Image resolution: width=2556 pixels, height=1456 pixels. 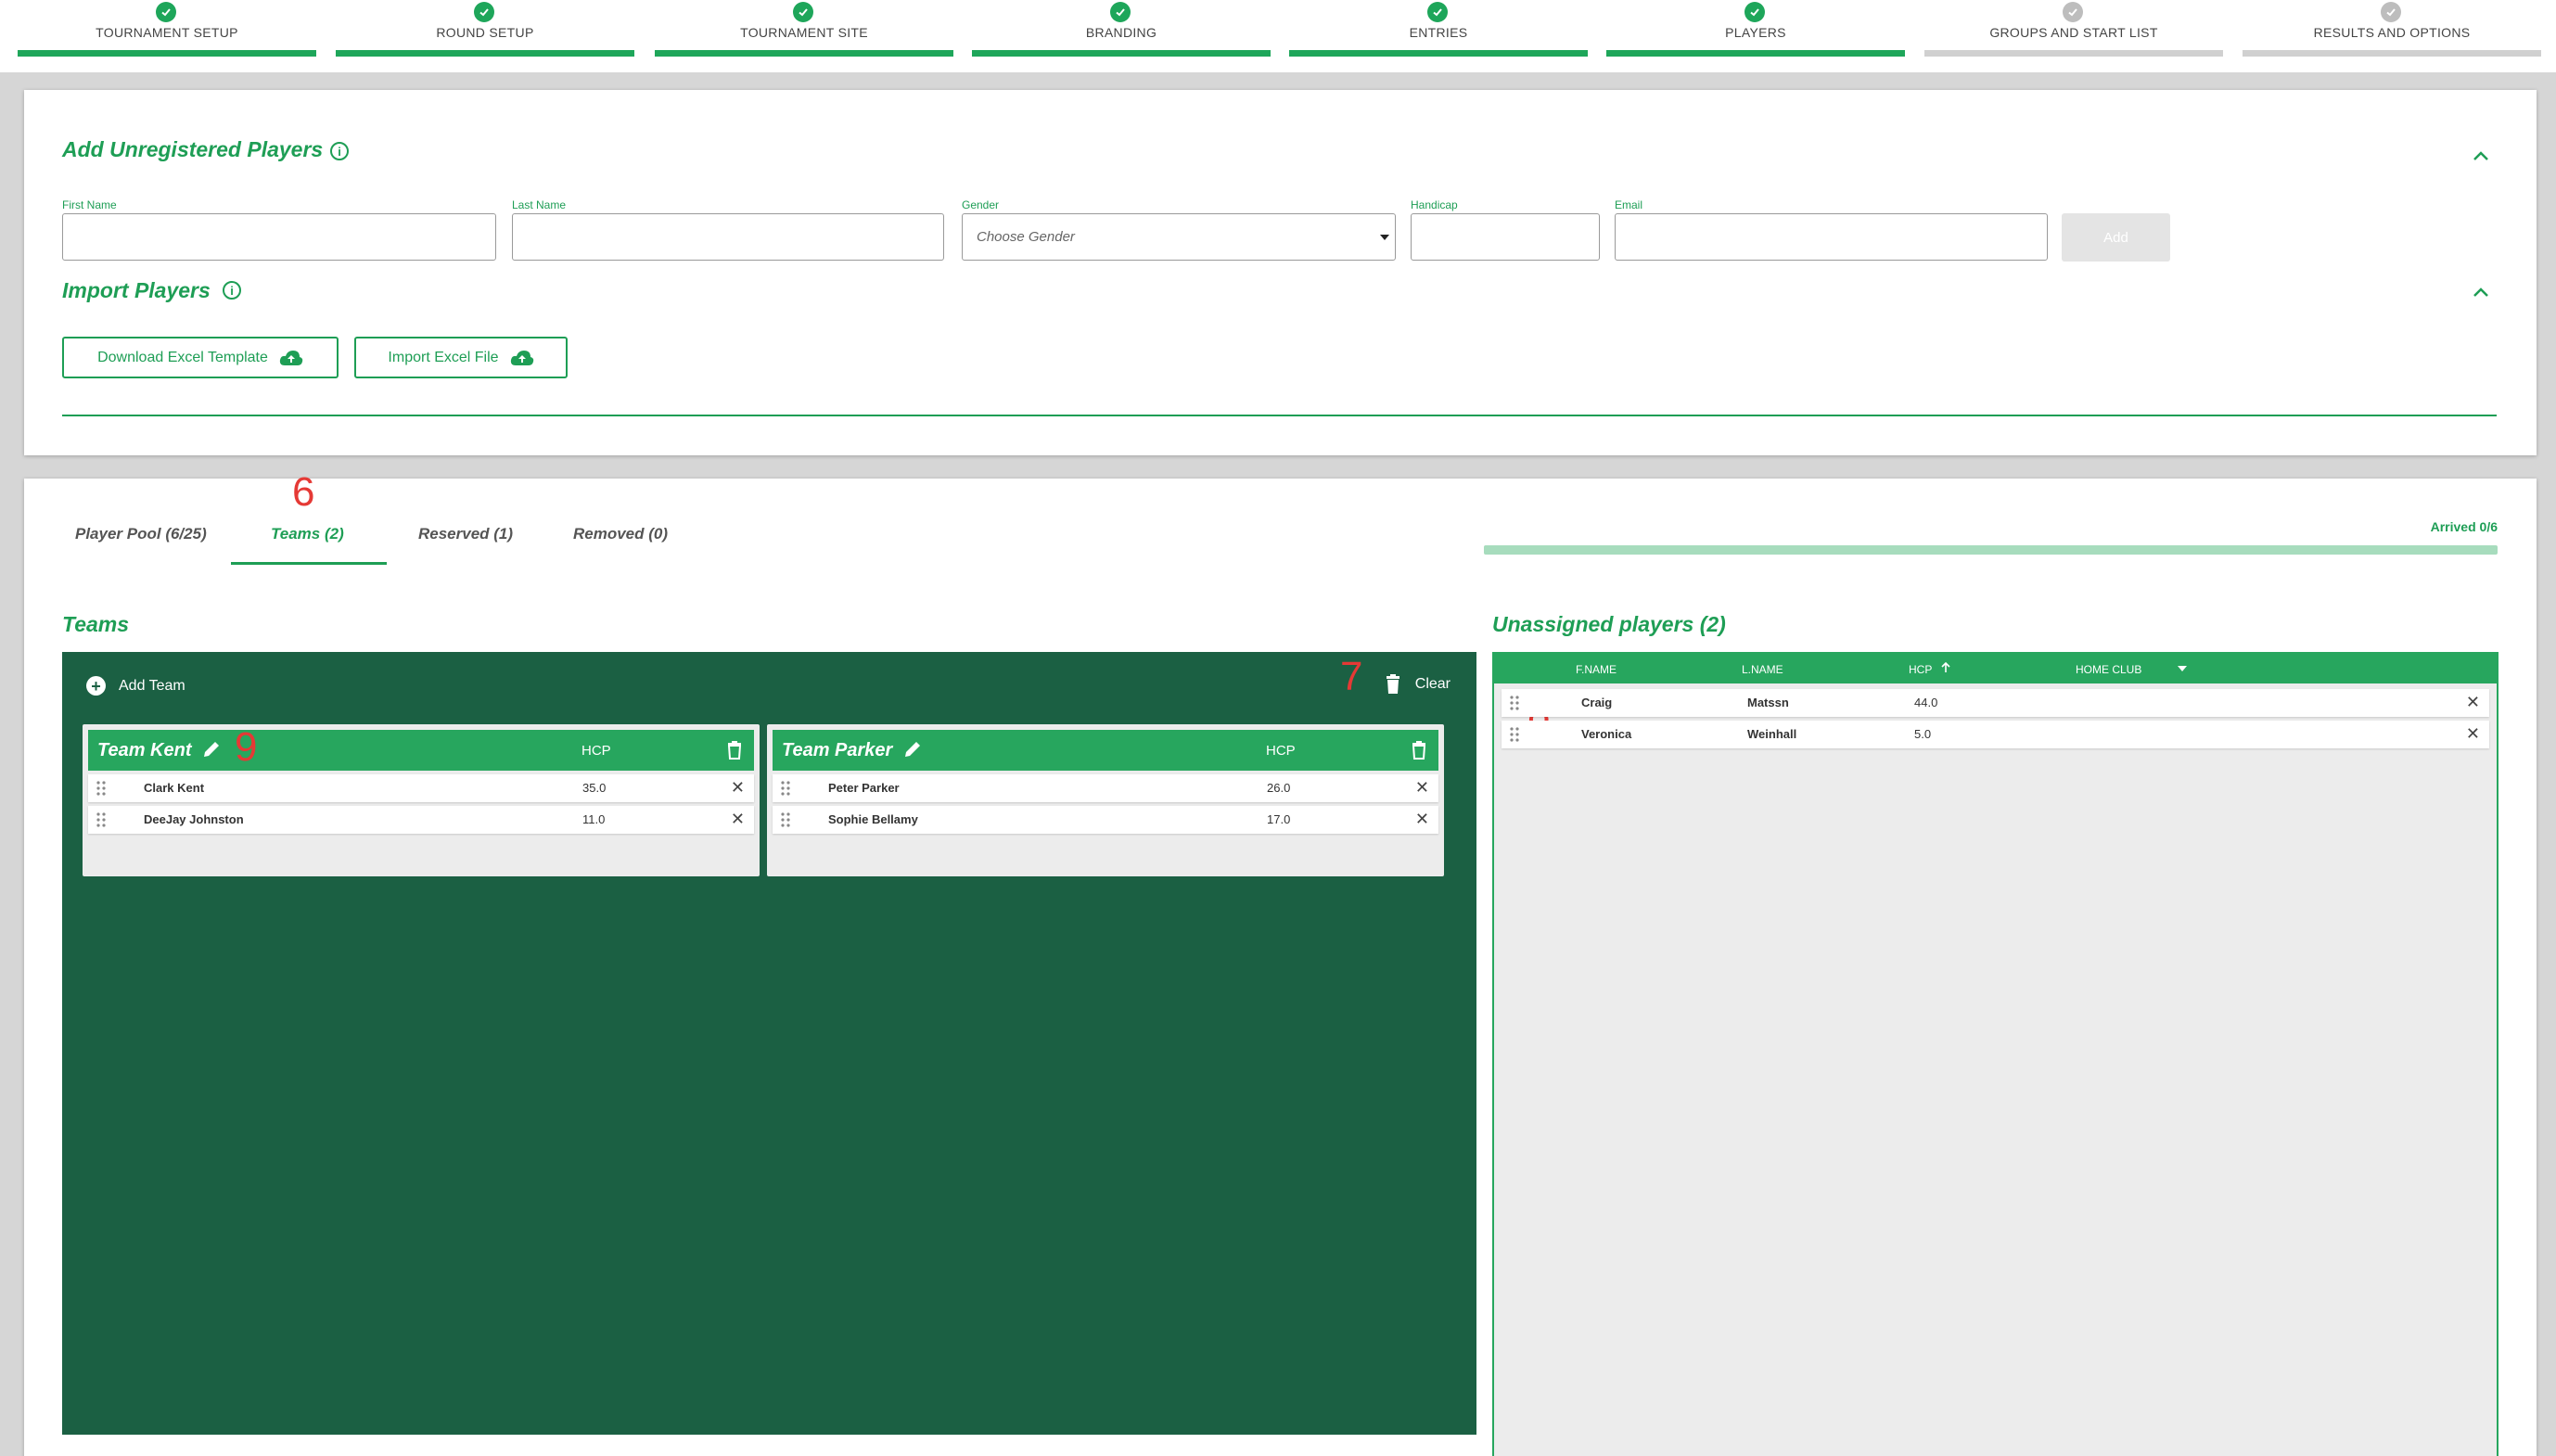 What do you see at coordinates (1434, 204) in the screenshot?
I see `handicap-label: Handicap` at bounding box center [1434, 204].